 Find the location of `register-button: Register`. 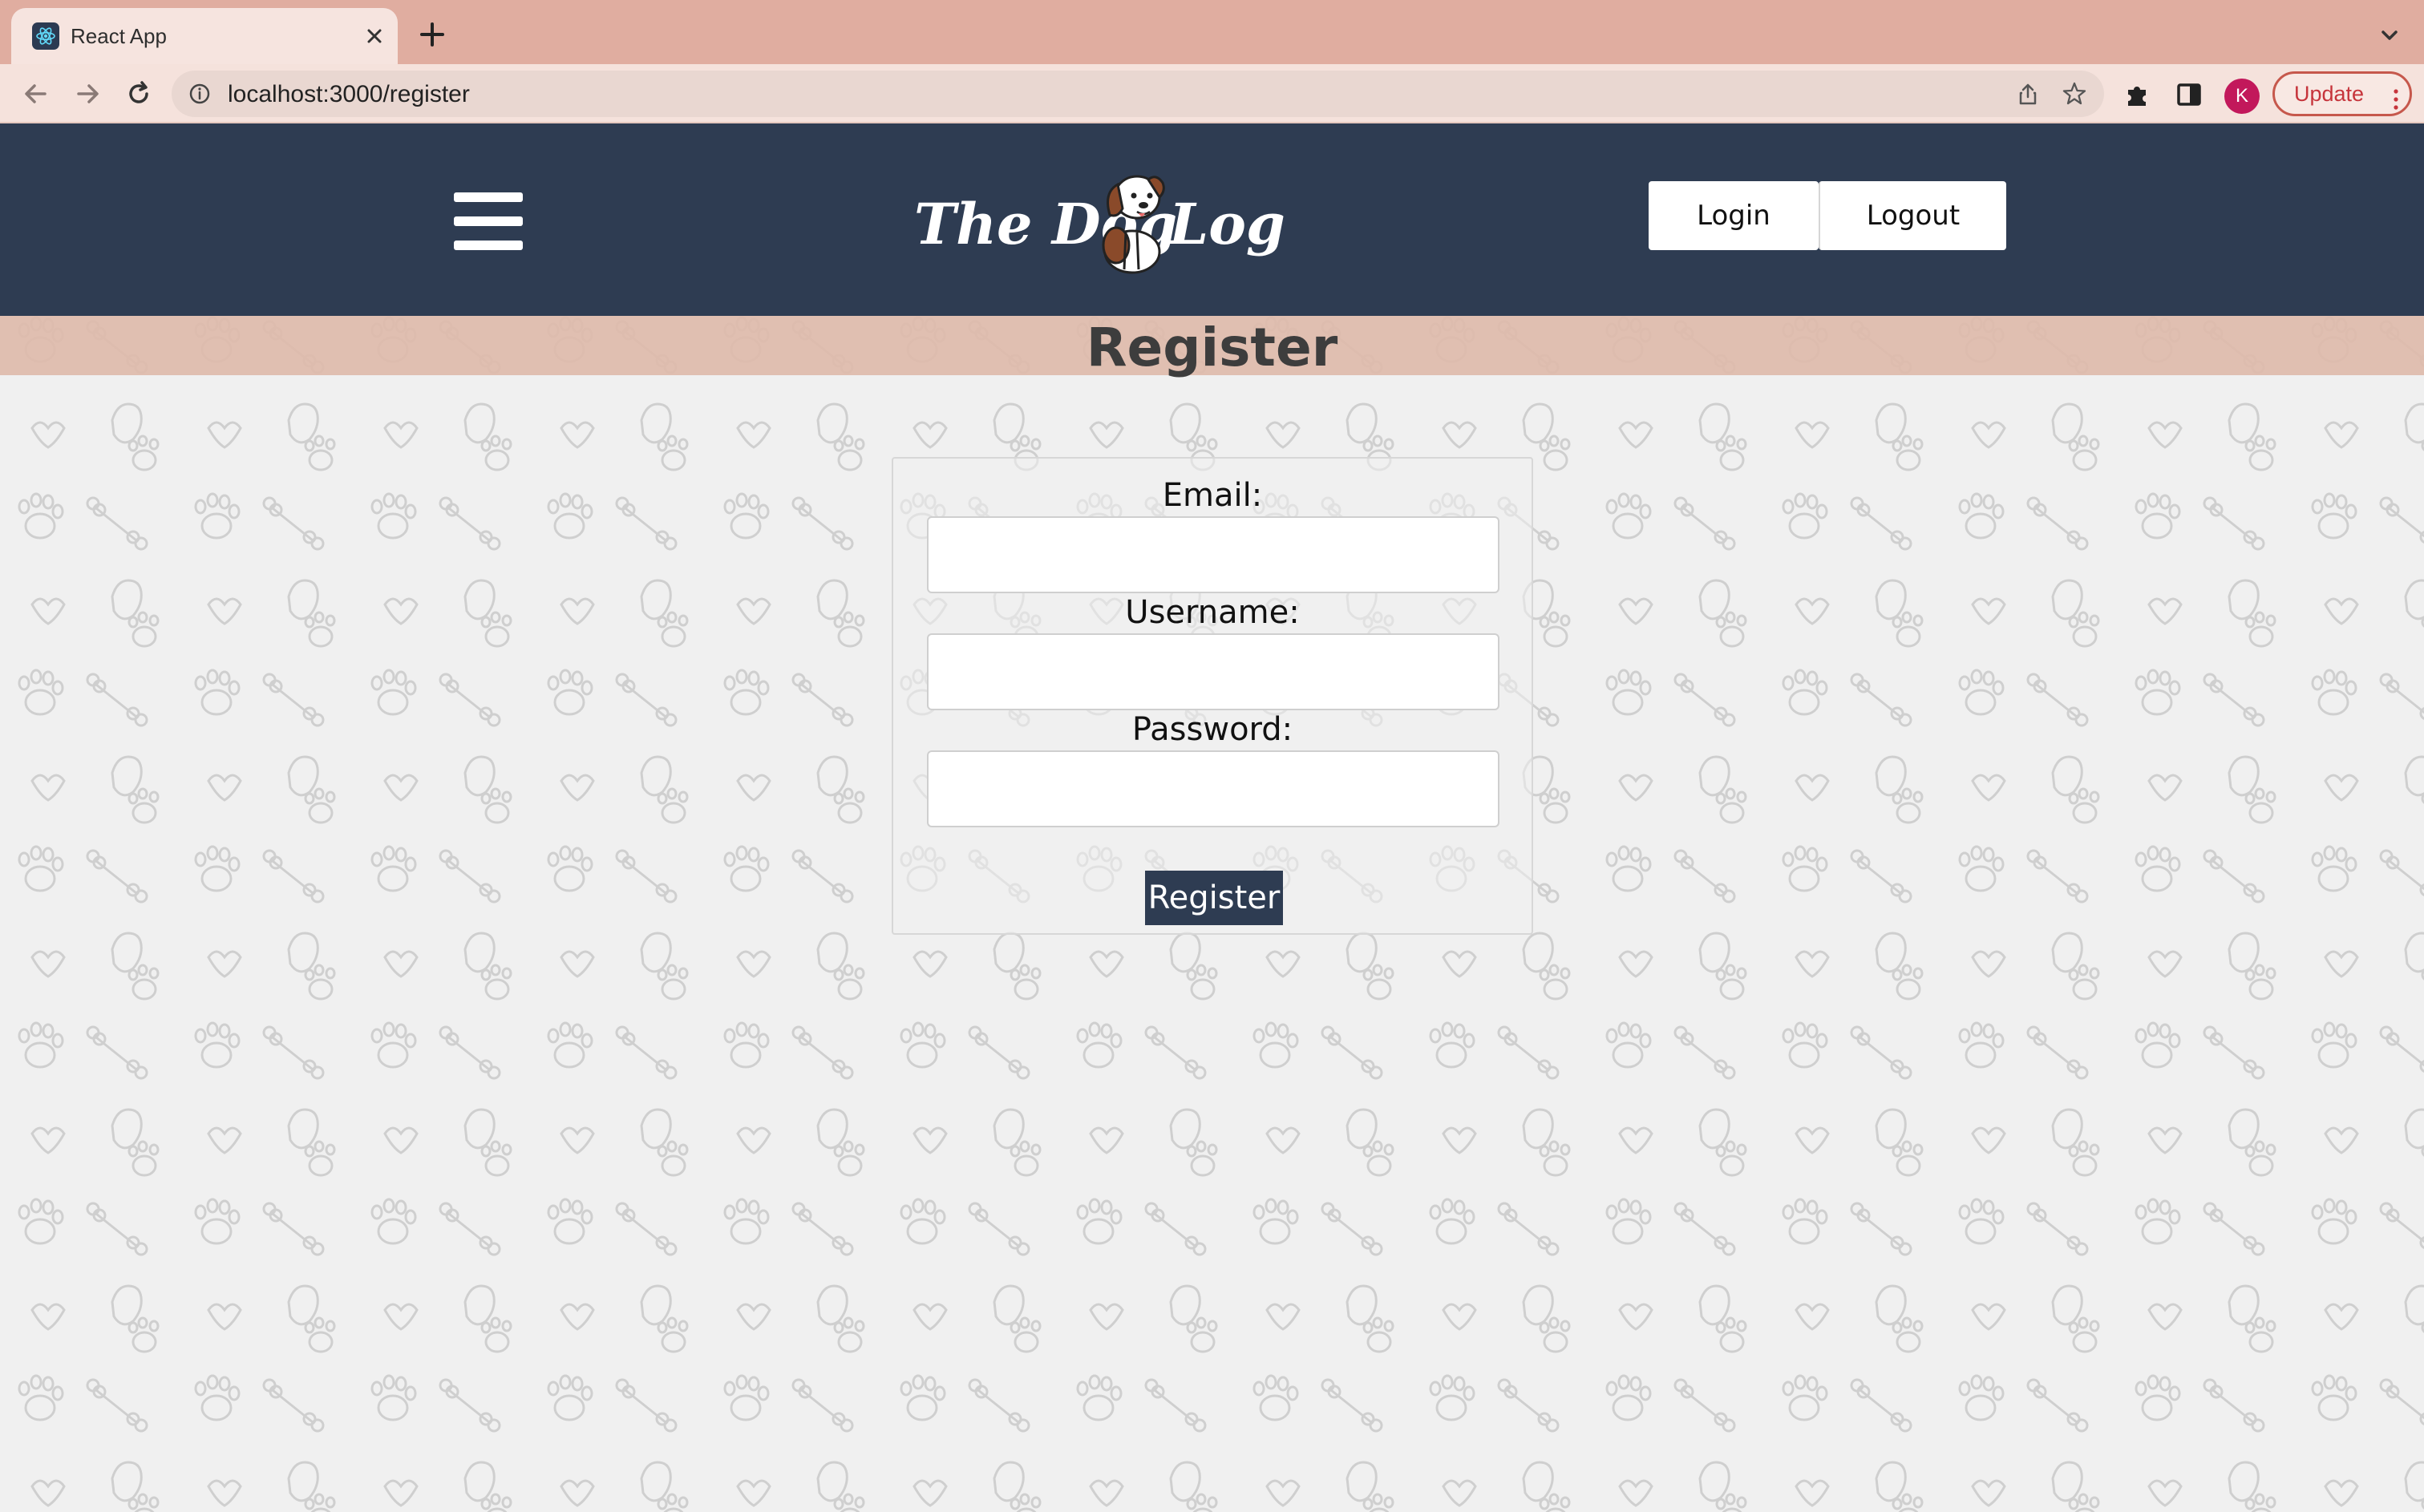

register-button: Register is located at coordinates (1214, 898).